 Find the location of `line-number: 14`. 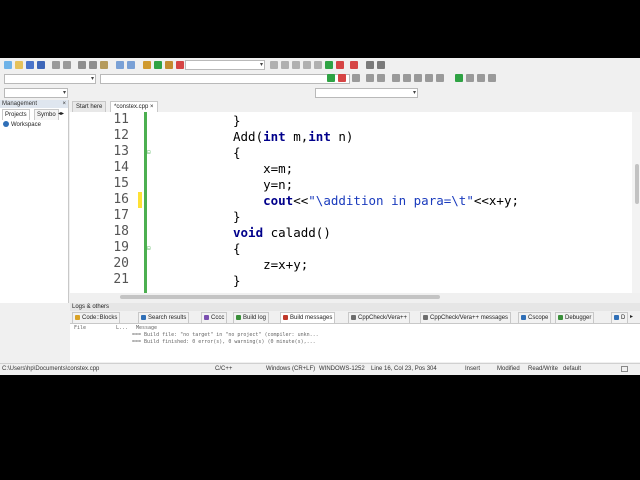

line-number: 14 is located at coordinates (121, 167).